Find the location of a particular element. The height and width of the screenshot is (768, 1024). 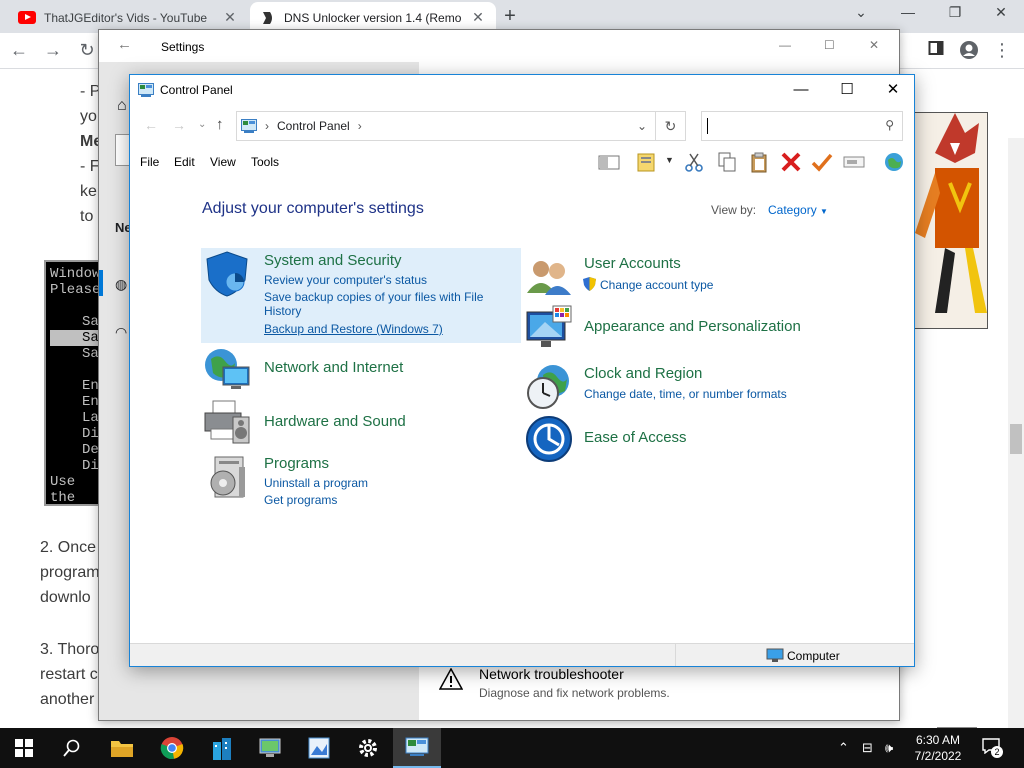

review-status-link: Review your computer's status is located at coordinates (345, 280).